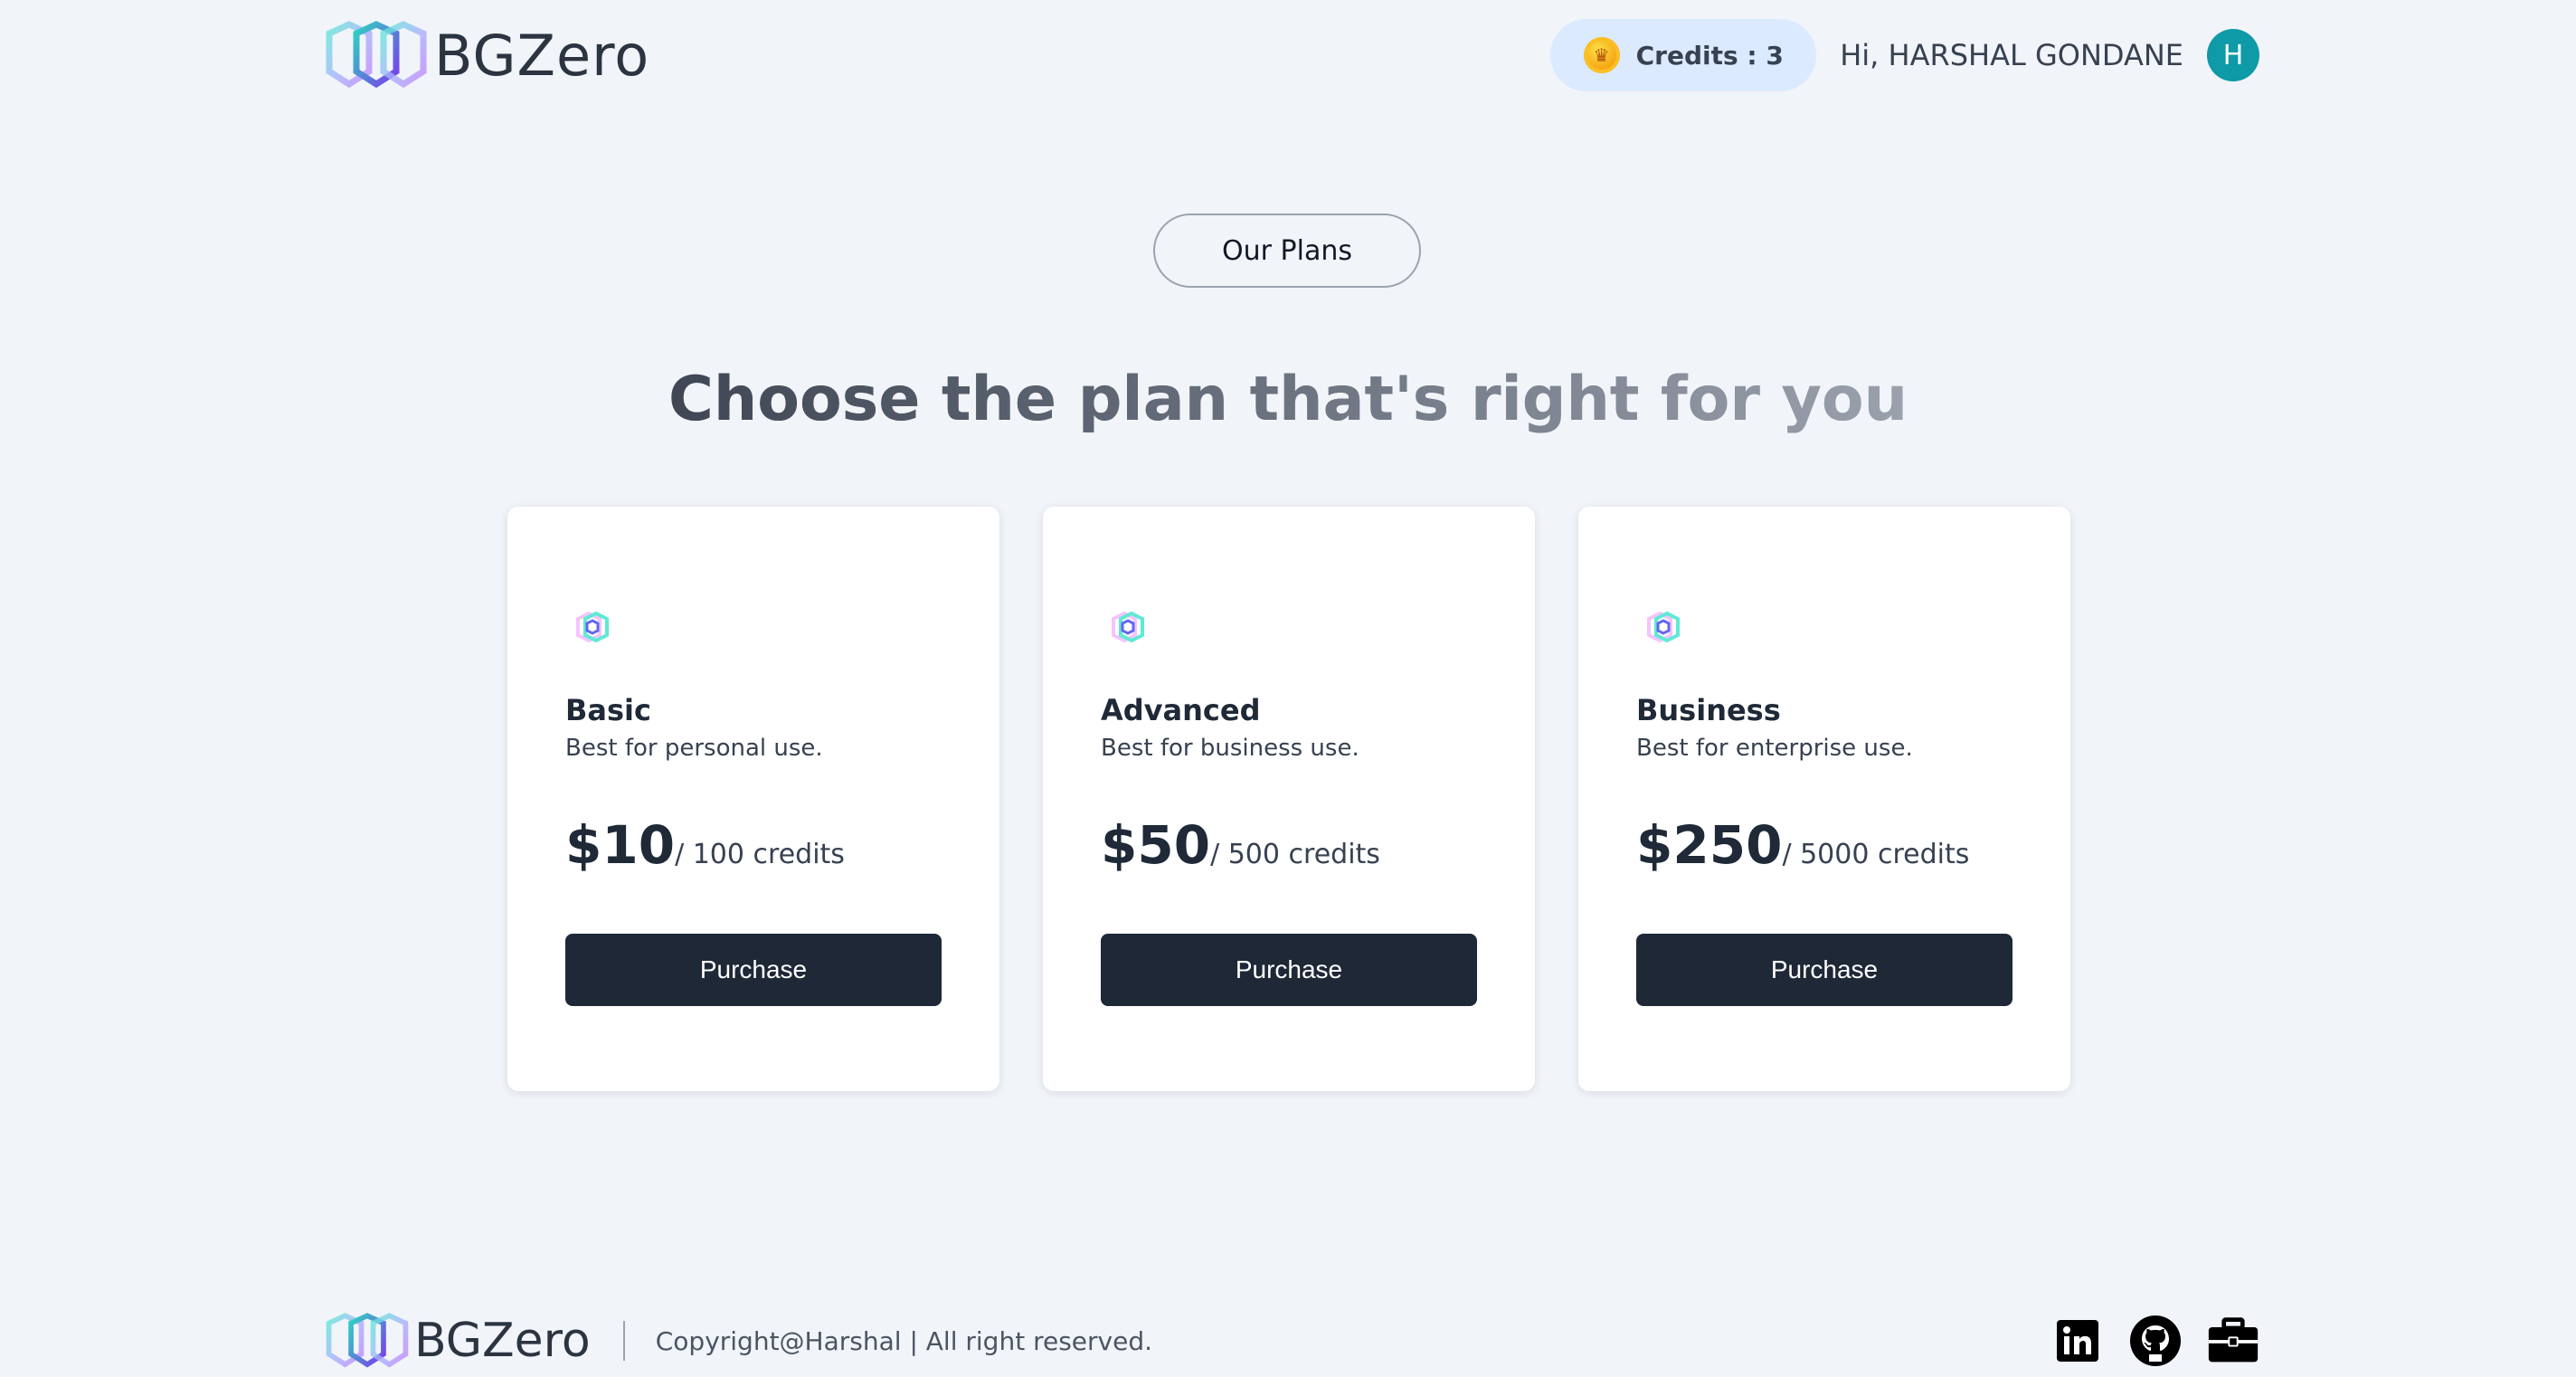 This screenshot has width=2576, height=1377. I want to click on avatar-initial: H, so click(2233, 55).